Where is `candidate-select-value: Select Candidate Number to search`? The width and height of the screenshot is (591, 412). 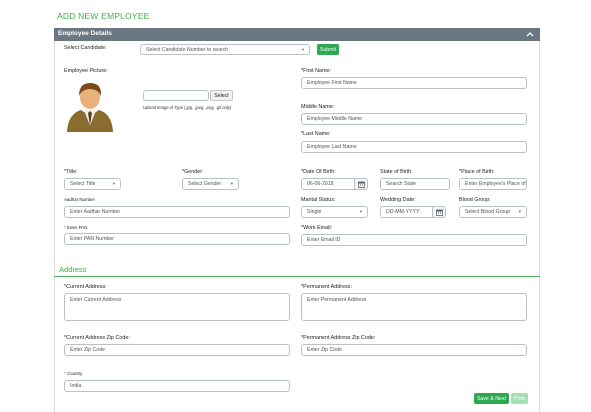 candidate-select-value: Select Candidate Number to search is located at coordinates (187, 49).